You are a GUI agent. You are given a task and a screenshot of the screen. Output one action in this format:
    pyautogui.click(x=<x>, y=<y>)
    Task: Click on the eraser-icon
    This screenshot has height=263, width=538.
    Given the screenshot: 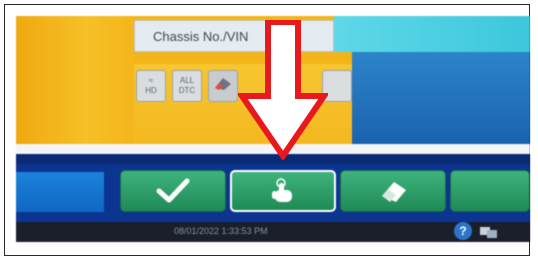 What is the action you would take?
    pyautogui.click(x=394, y=192)
    